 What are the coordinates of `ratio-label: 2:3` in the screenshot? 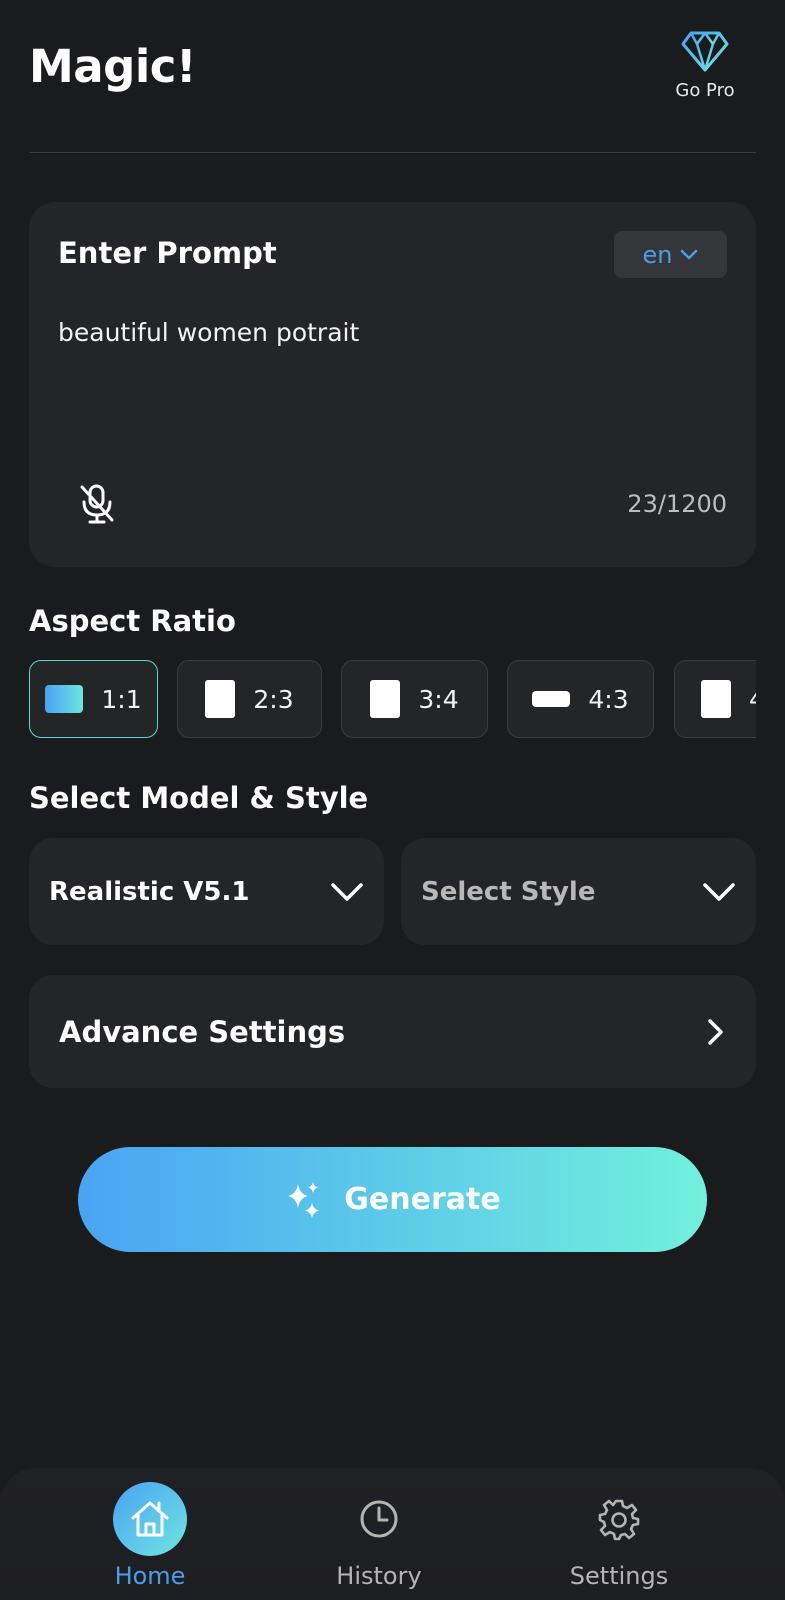 It's located at (273, 699).